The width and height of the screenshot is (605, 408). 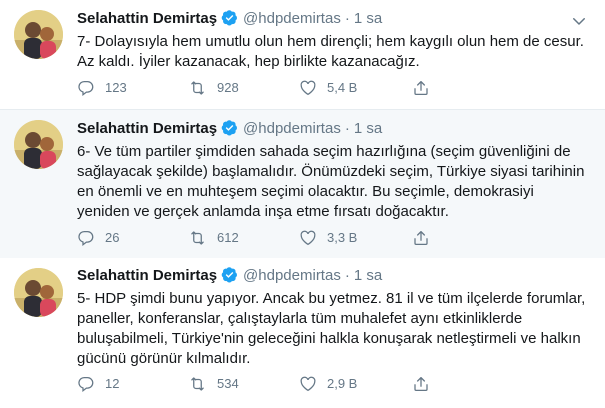 I want to click on tweet-actions: 12 534 2,9 B, so click(x=337, y=384).